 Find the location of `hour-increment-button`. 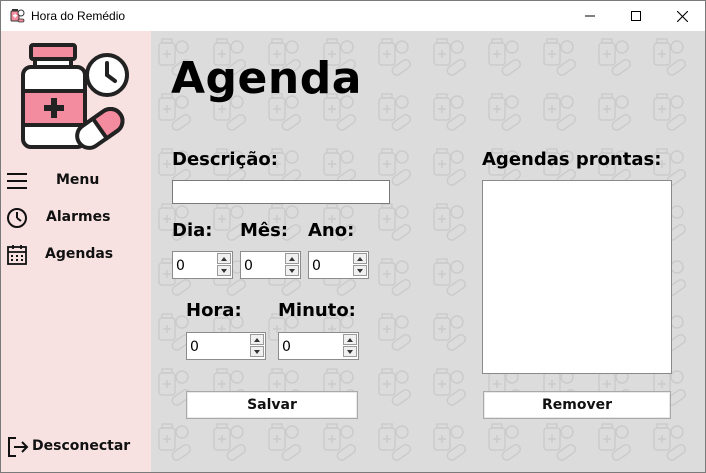

hour-increment-button is located at coordinates (257, 339).